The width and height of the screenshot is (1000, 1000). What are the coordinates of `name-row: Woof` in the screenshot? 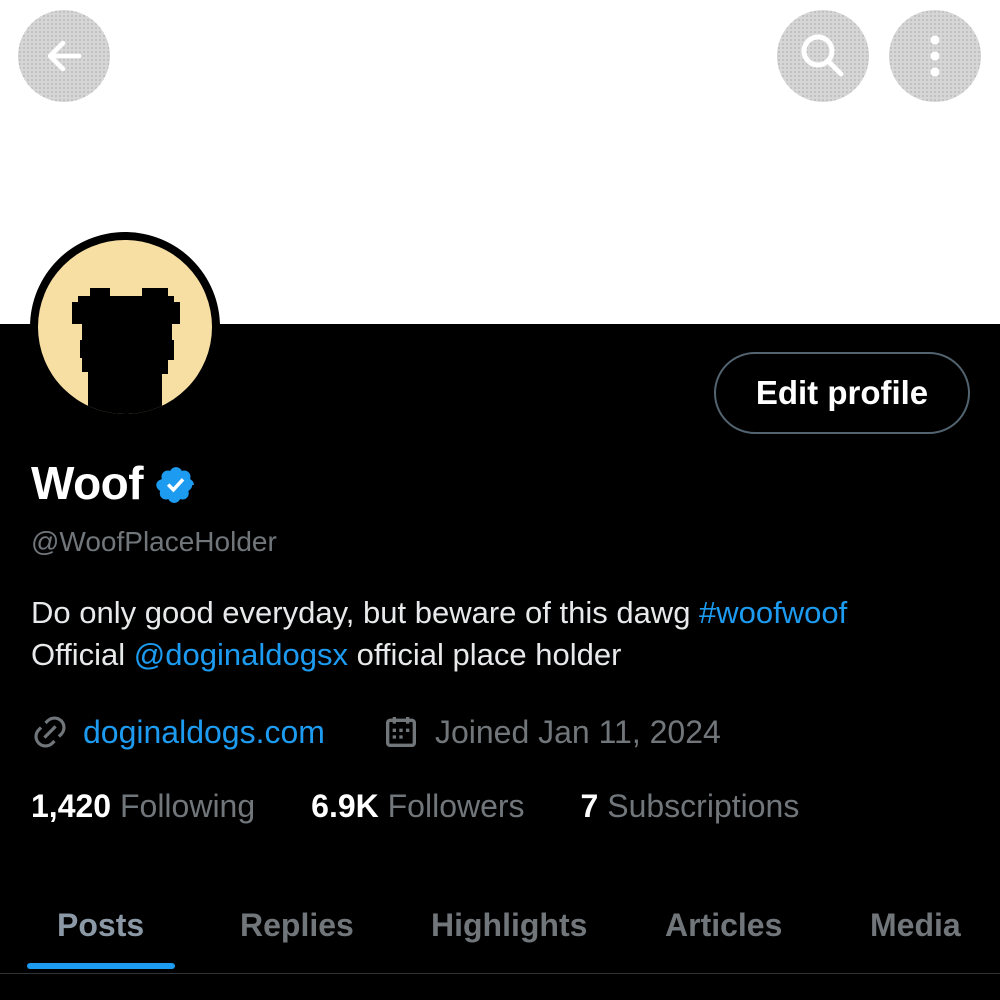 It's located at (114, 483).